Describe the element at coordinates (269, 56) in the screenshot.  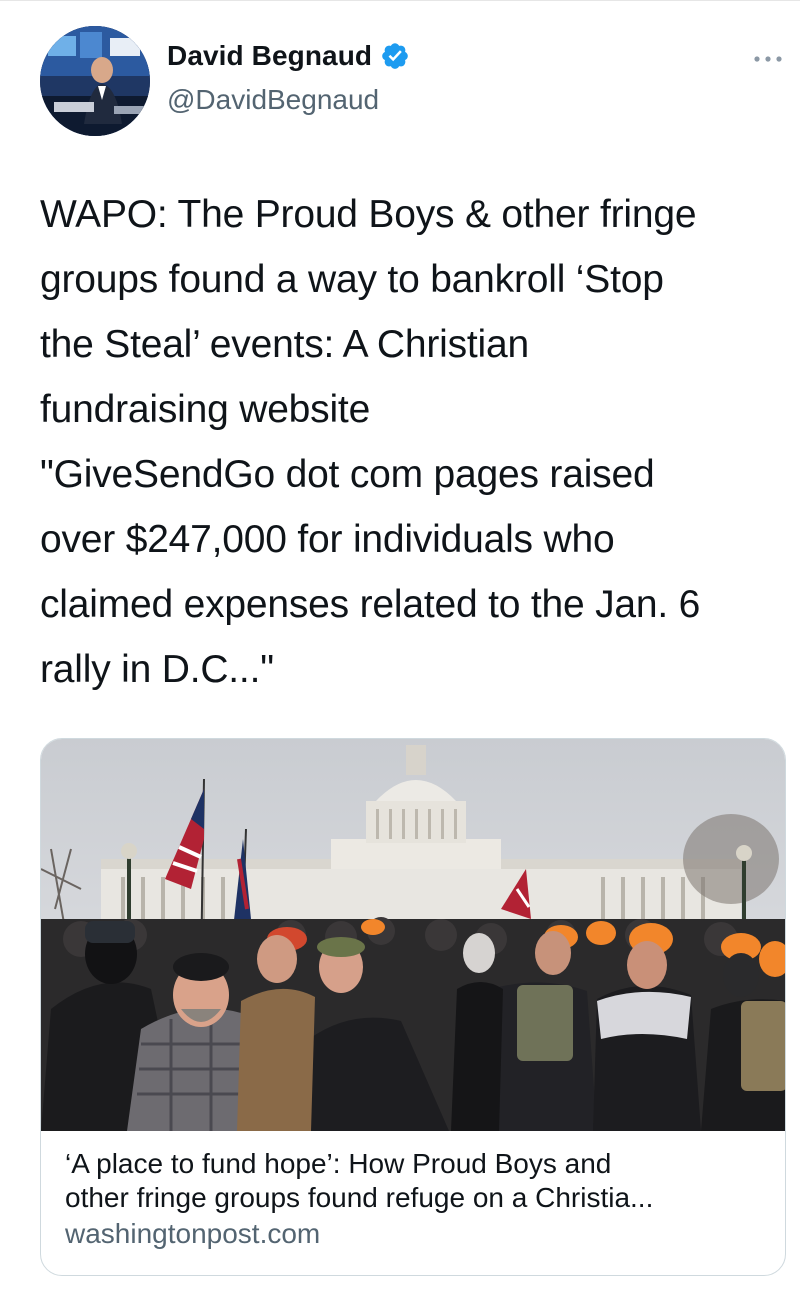
I see `display-name: David Begnaud` at that location.